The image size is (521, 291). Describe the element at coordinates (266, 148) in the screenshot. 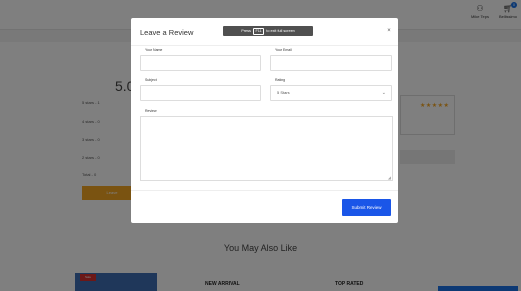

I see `review-textarea: ◢` at that location.